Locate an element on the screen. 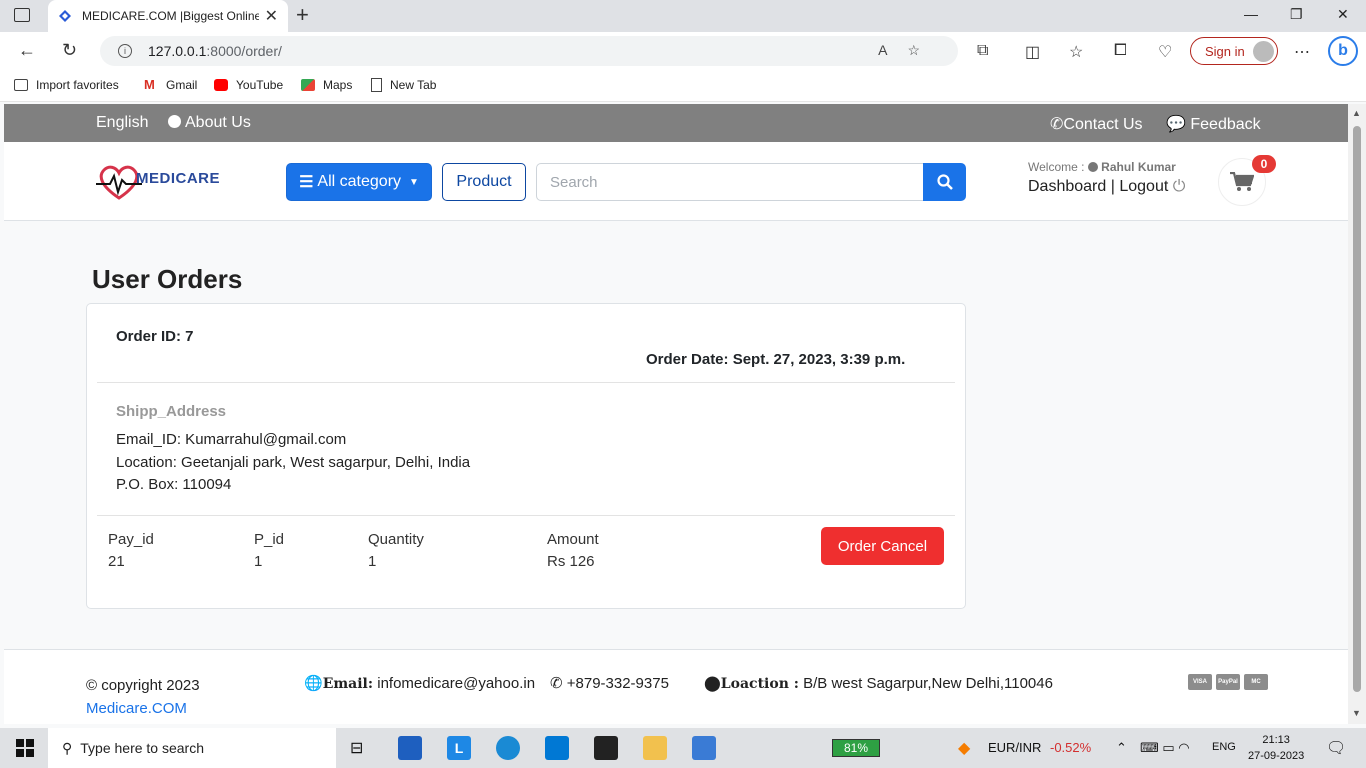  quantity-column: Quantity 1 is located at coordinates (396, 551).